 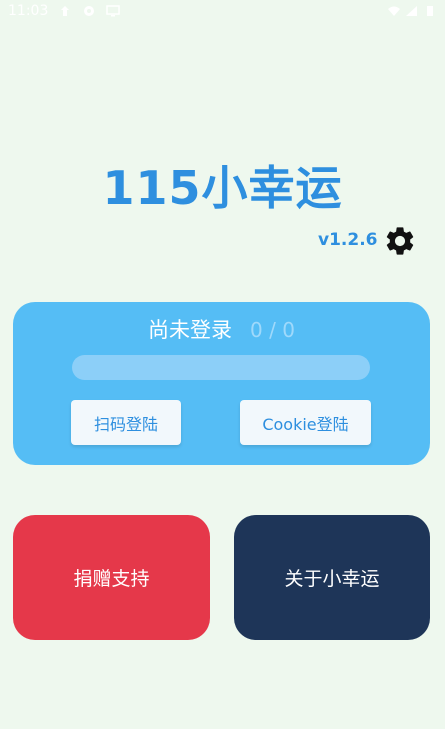 What do you see at coordinates (222, 11) in the screenshot?
I see `status-bar: 11:03` at bounding box center [222, 11].